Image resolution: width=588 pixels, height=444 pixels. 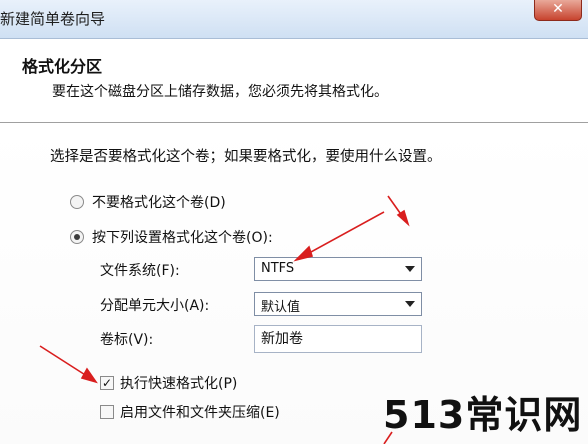 What do you see at coordinates (342, 235) in the screenshot?
I see `arrow-to-filesystem` at bounding box center [342, 235].